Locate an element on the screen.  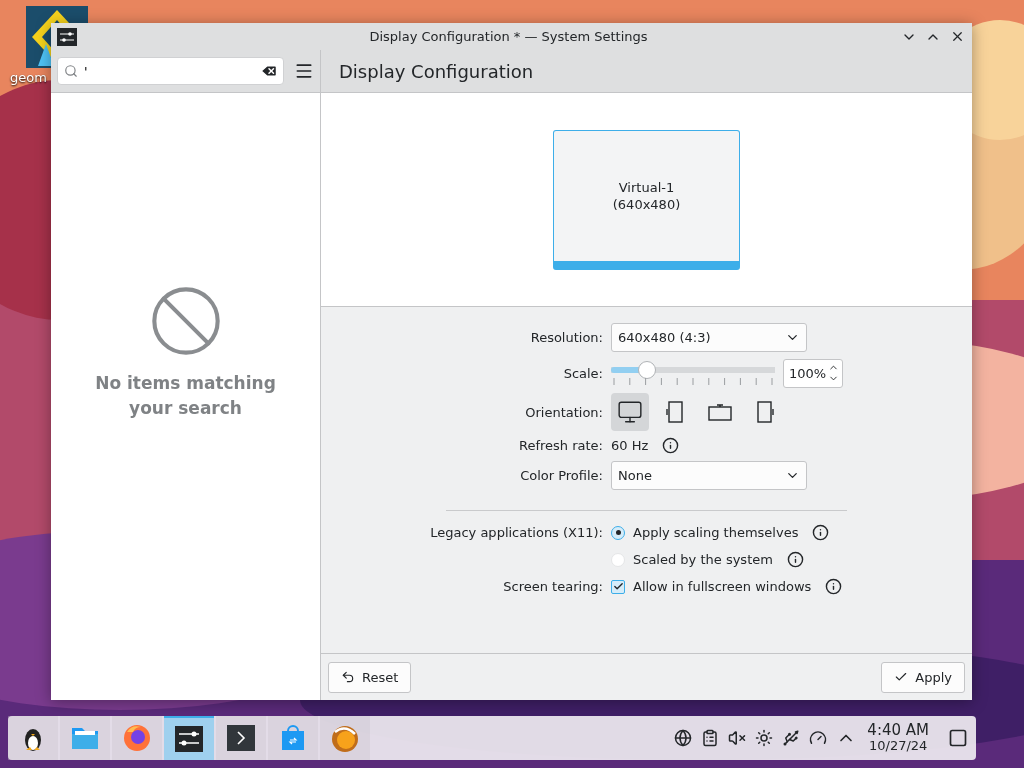
icon-label: geom is located at coordinates (28, 77).